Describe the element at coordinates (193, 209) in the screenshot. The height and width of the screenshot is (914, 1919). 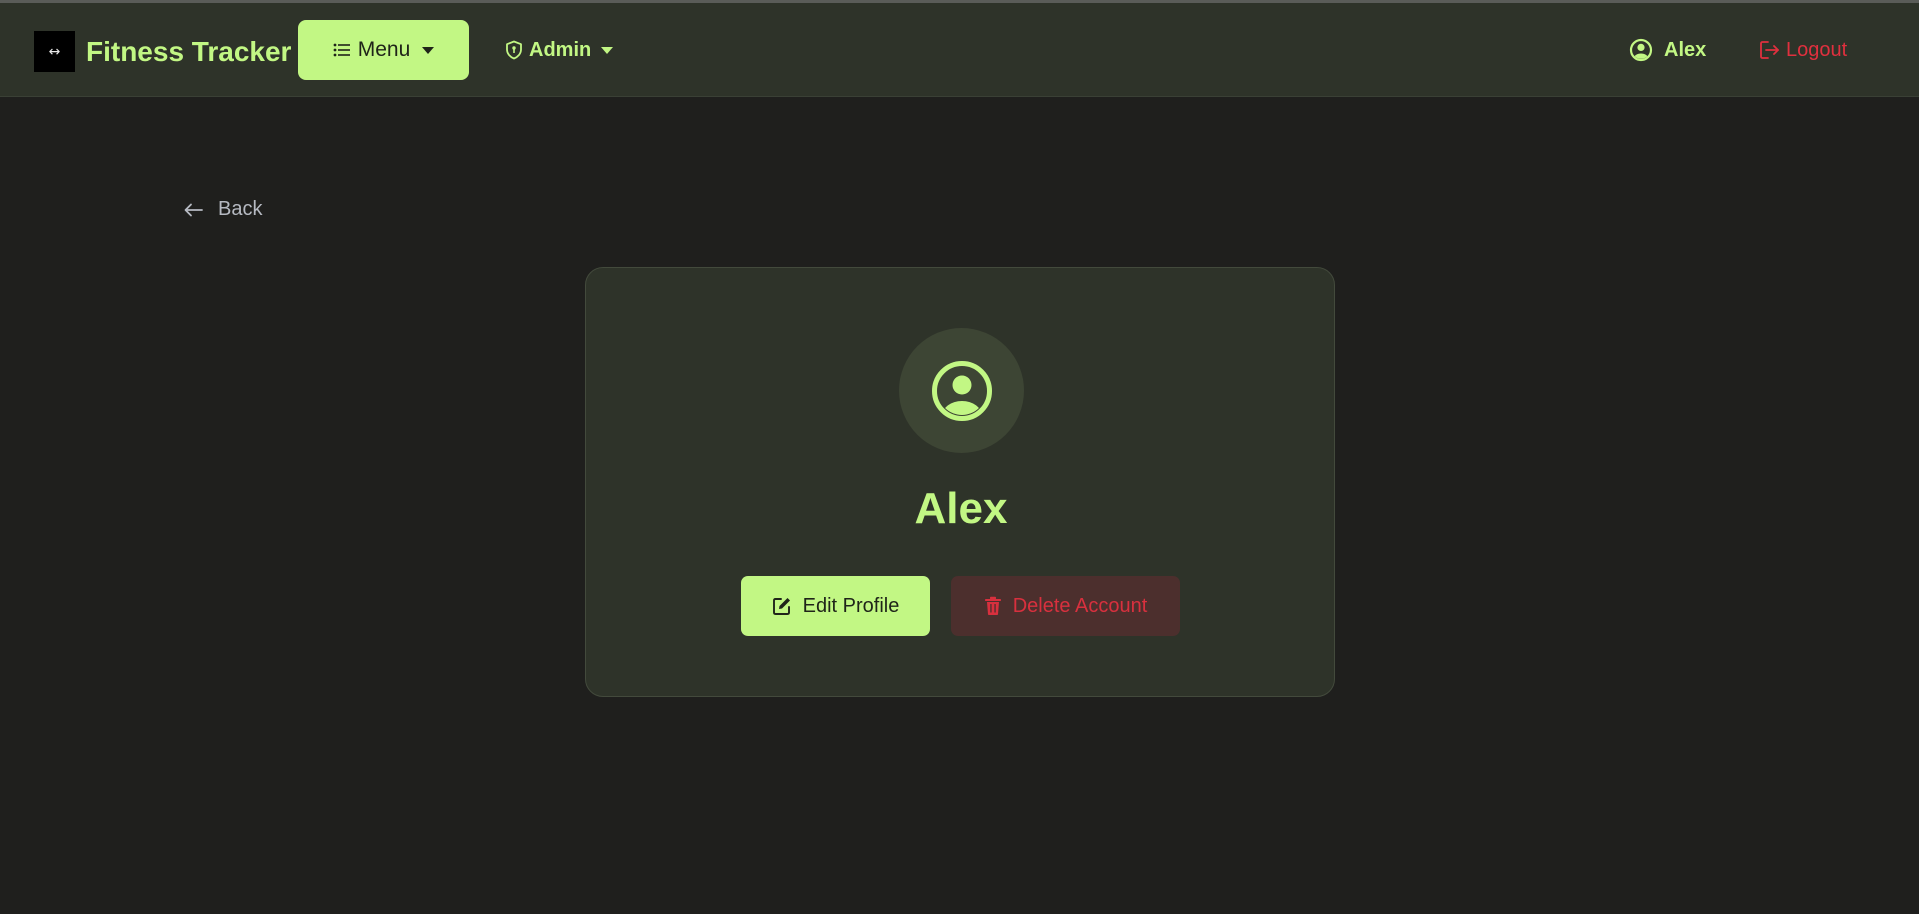
I see `arrow-left-icon` at that location.